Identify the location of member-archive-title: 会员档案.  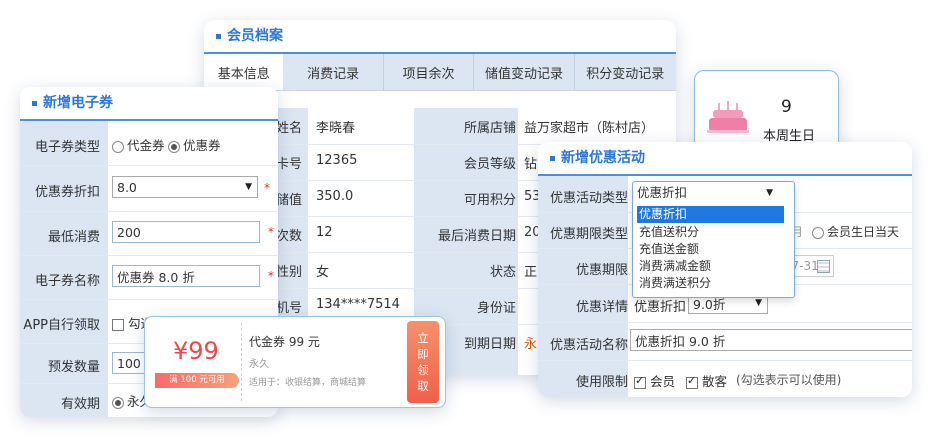
(440, 37).